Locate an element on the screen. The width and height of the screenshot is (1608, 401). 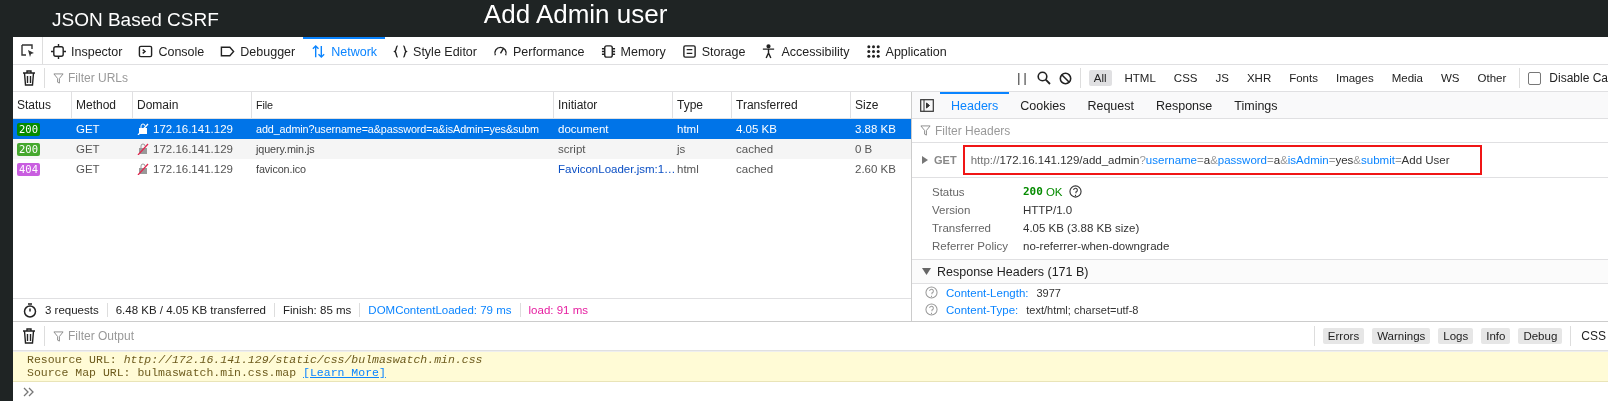
field-label: Status is located at coordinates (949, 191).